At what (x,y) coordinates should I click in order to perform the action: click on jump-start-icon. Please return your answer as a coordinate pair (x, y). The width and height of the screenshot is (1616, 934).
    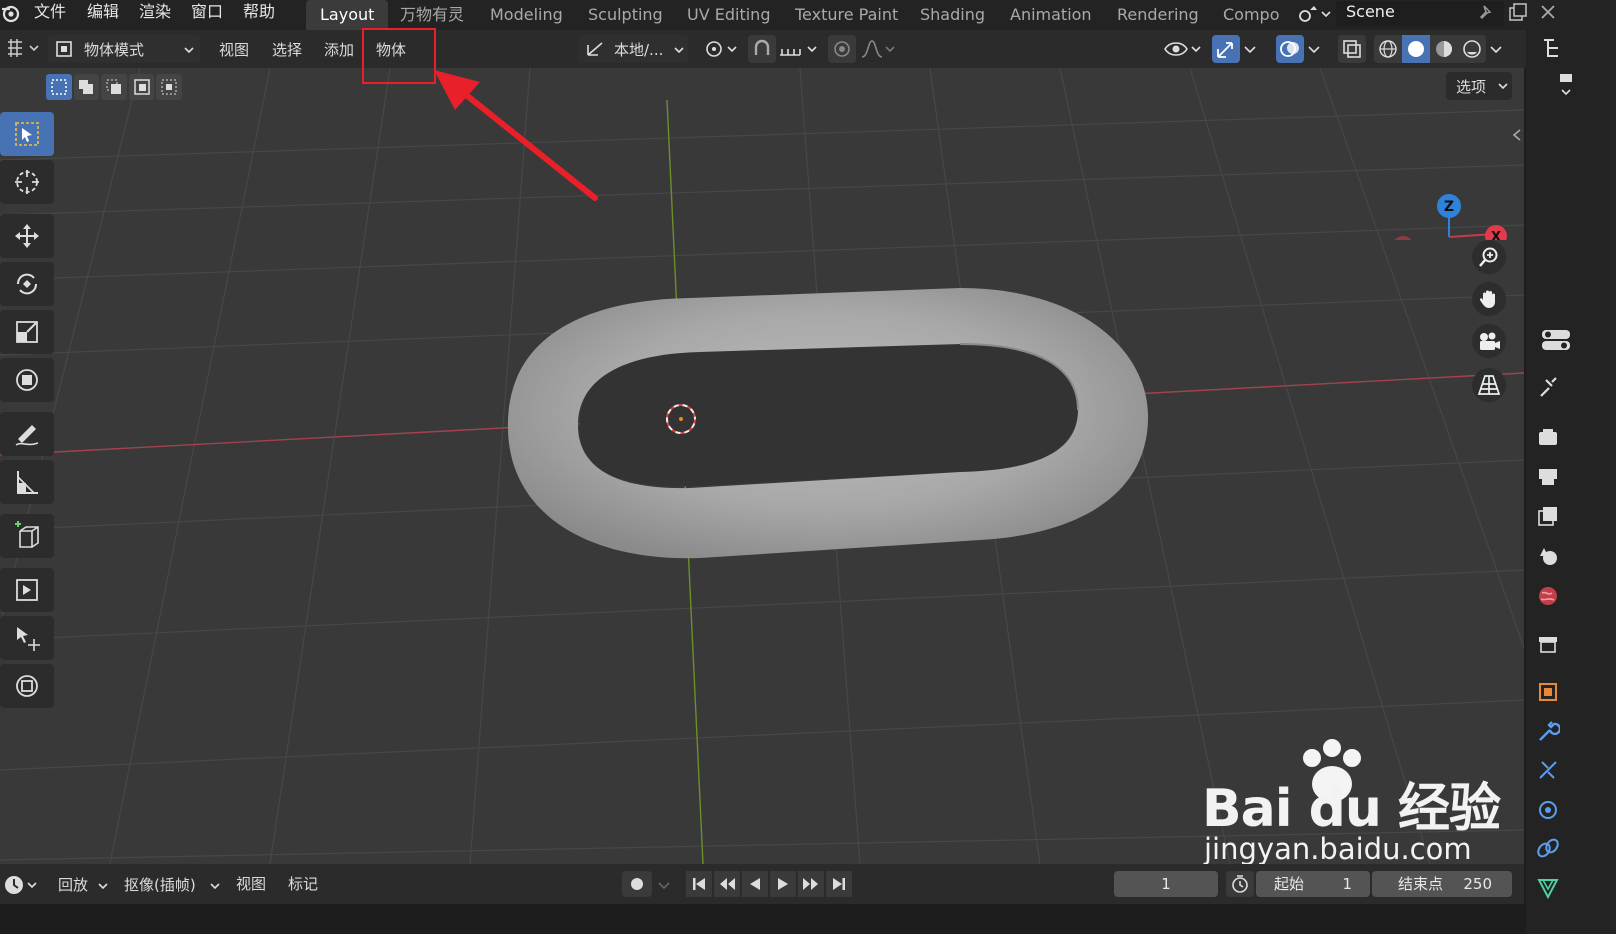
    Looking at the image, I should click on (699, 884).